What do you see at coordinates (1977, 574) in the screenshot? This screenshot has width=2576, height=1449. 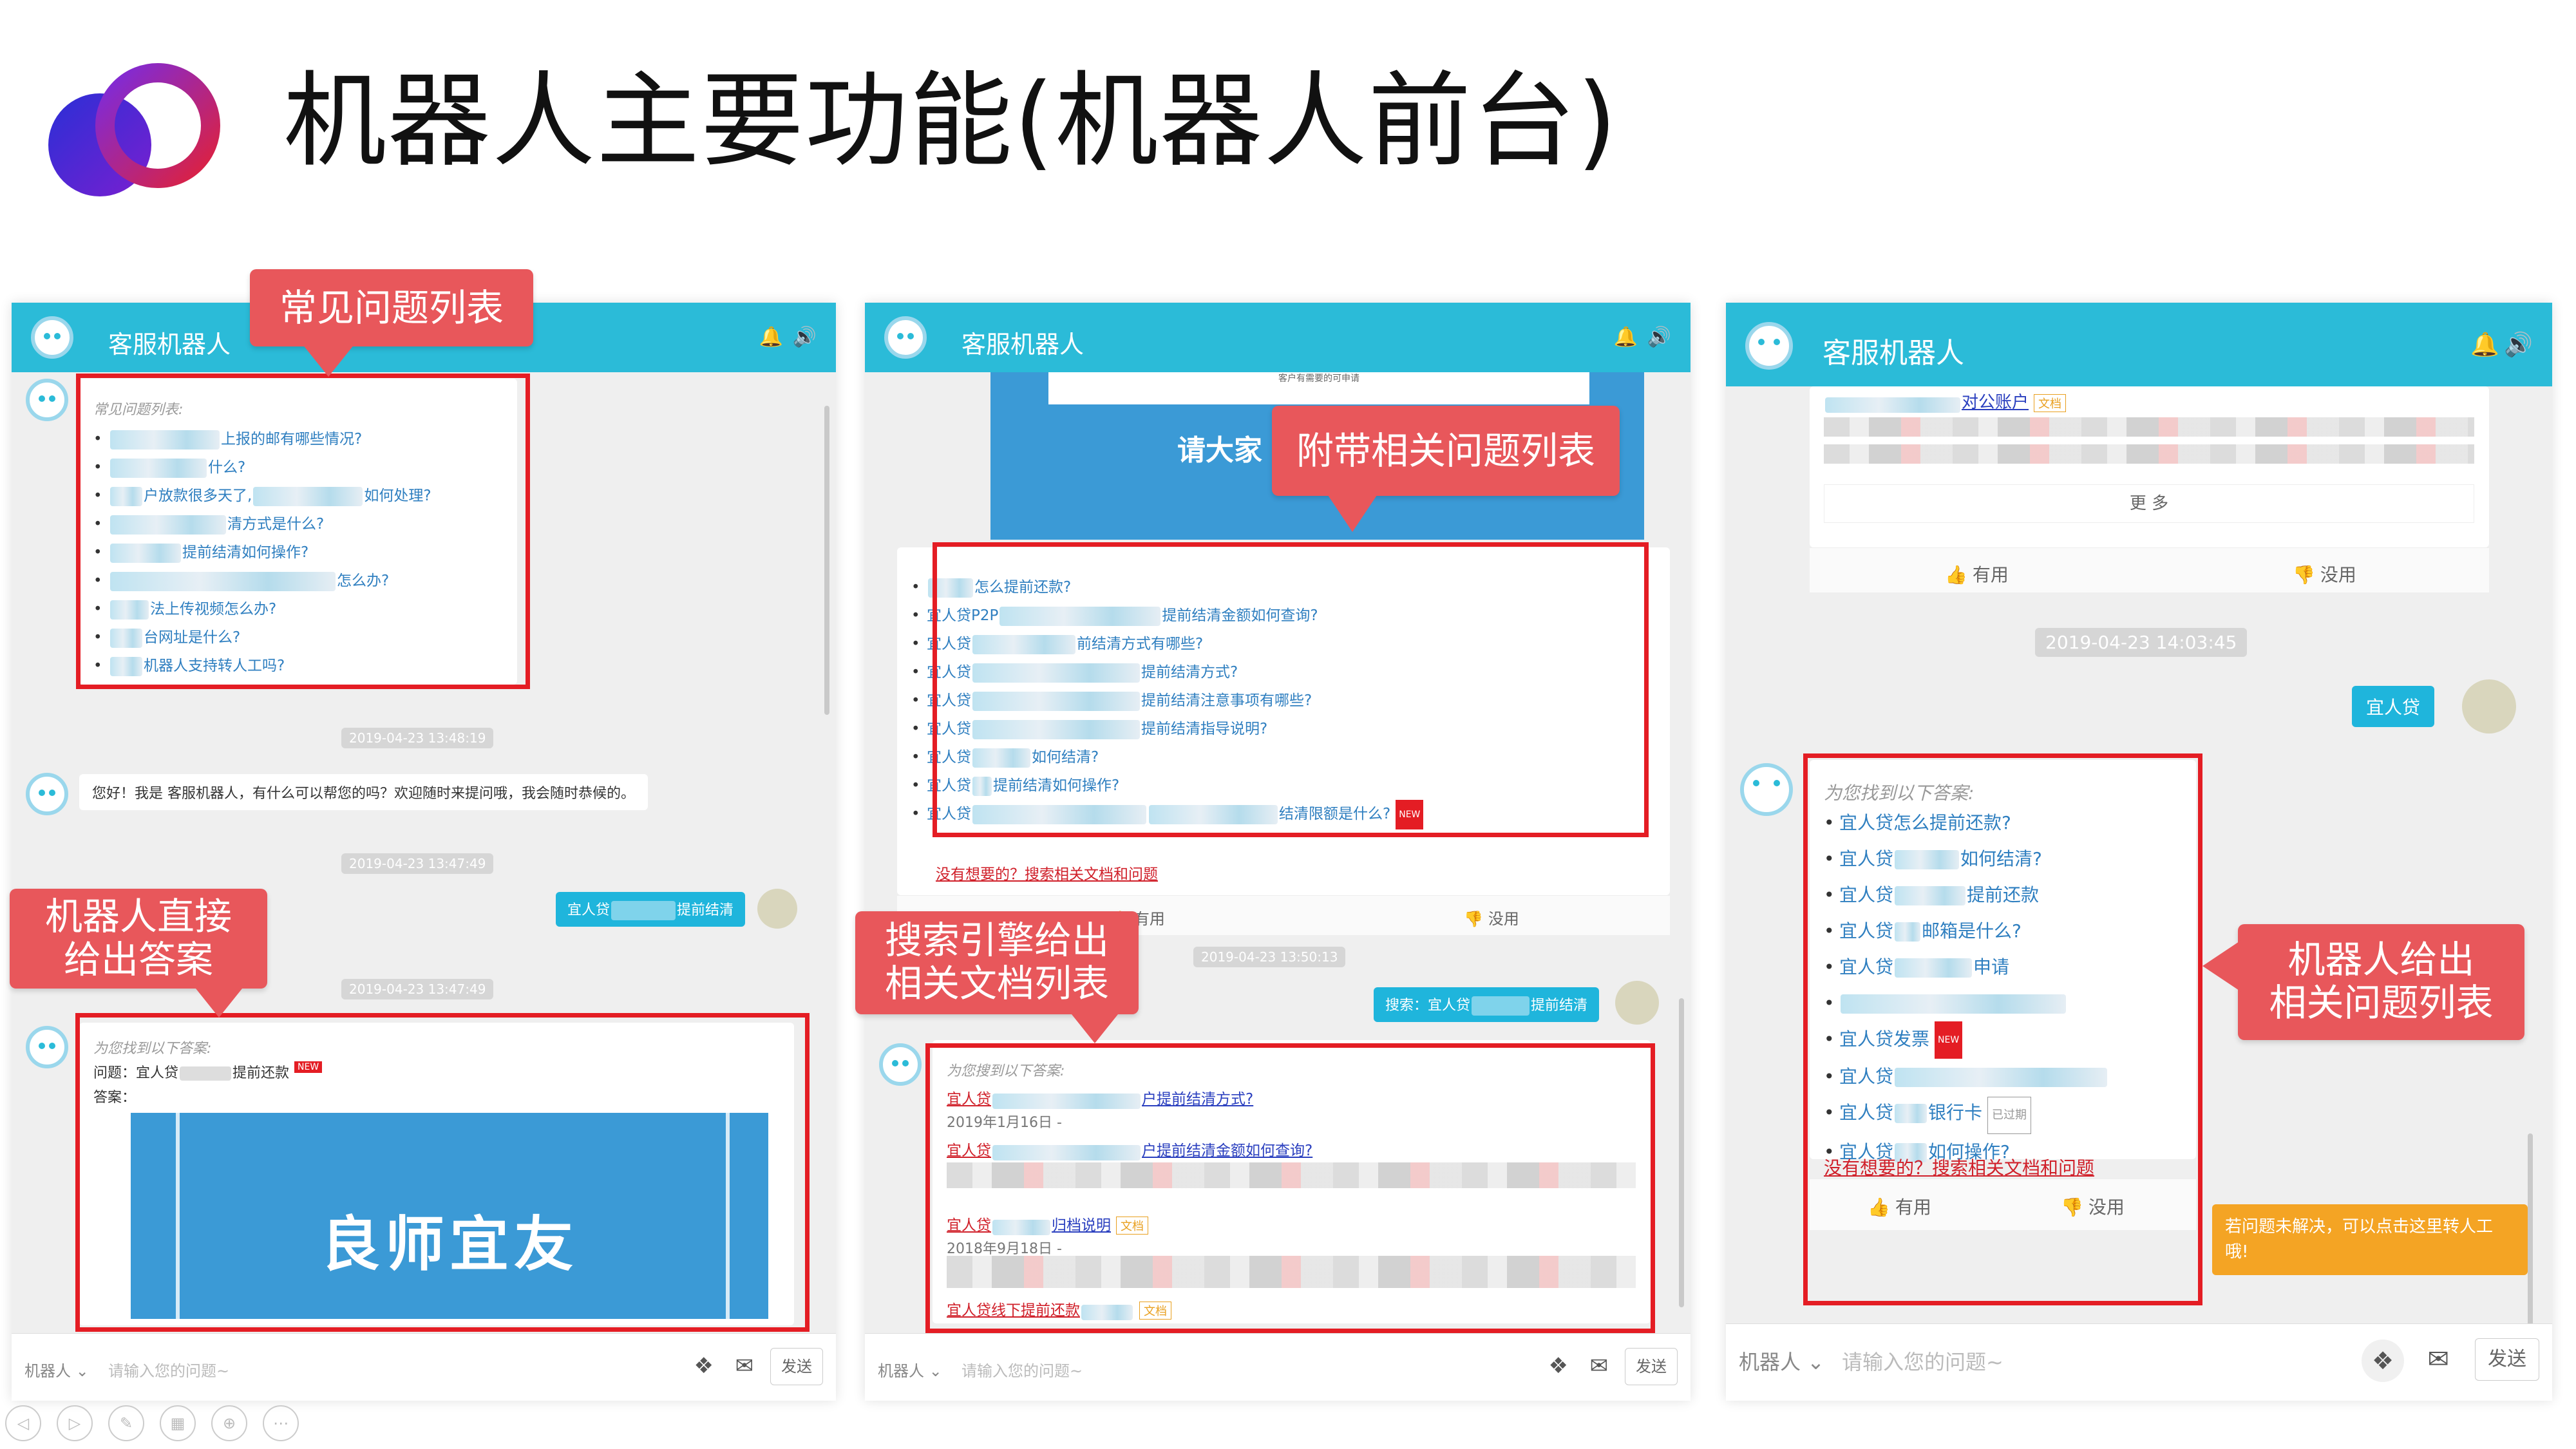 I see `useful-button: 👍有用` at bounding box center [1977, 574].